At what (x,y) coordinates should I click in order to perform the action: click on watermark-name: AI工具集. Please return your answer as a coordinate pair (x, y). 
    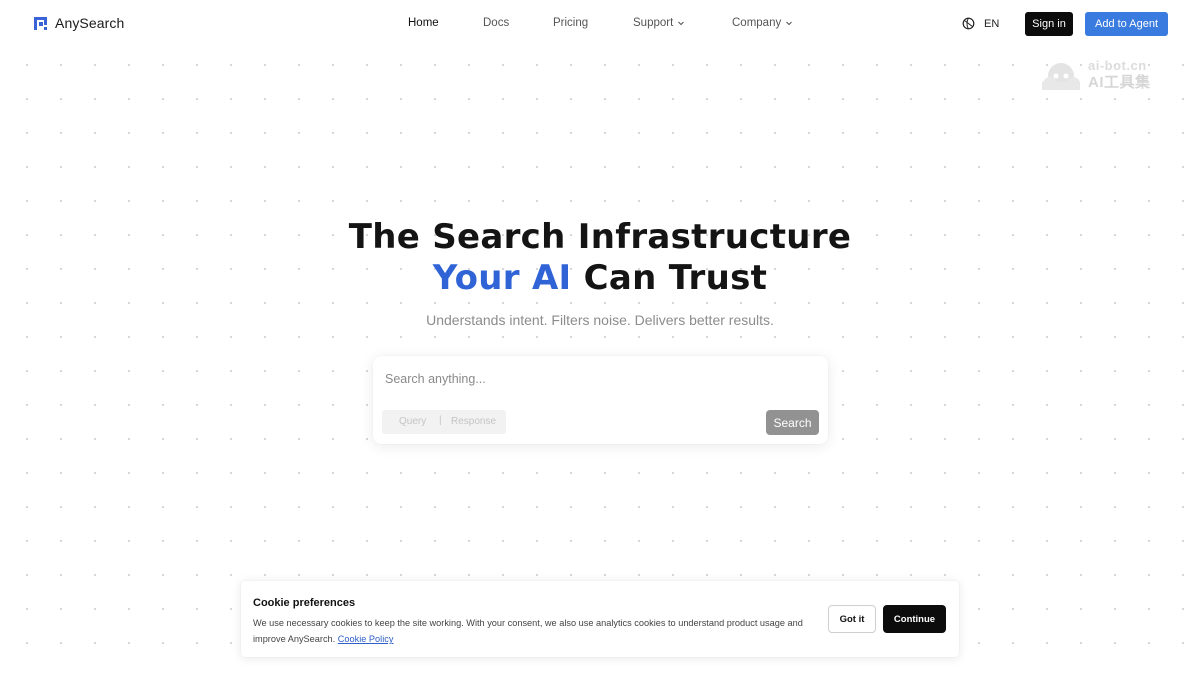
    Looking at the image, I should click on (1119, 82).